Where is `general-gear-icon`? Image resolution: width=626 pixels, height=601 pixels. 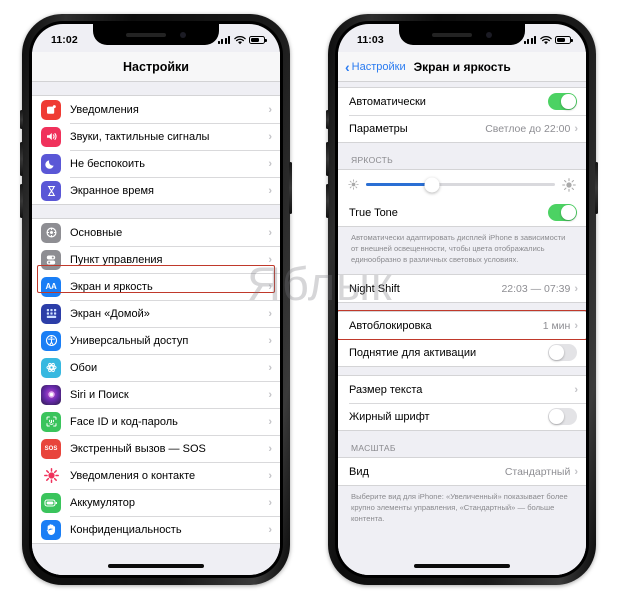
general-gear-icon is located at coordinates (51, 232).